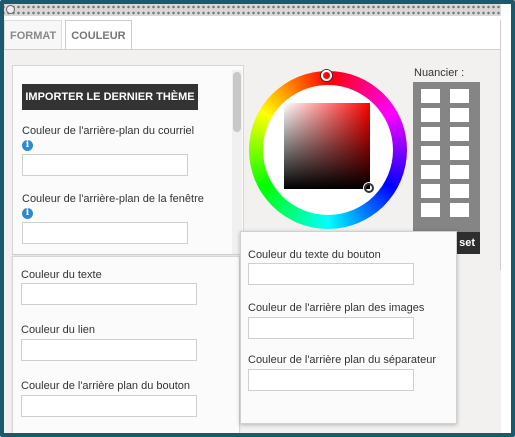  Describe the element at coordinates (110, 97) in the screenshot. I see `import-last-theme-button: Importer le dernier thème` at that location.